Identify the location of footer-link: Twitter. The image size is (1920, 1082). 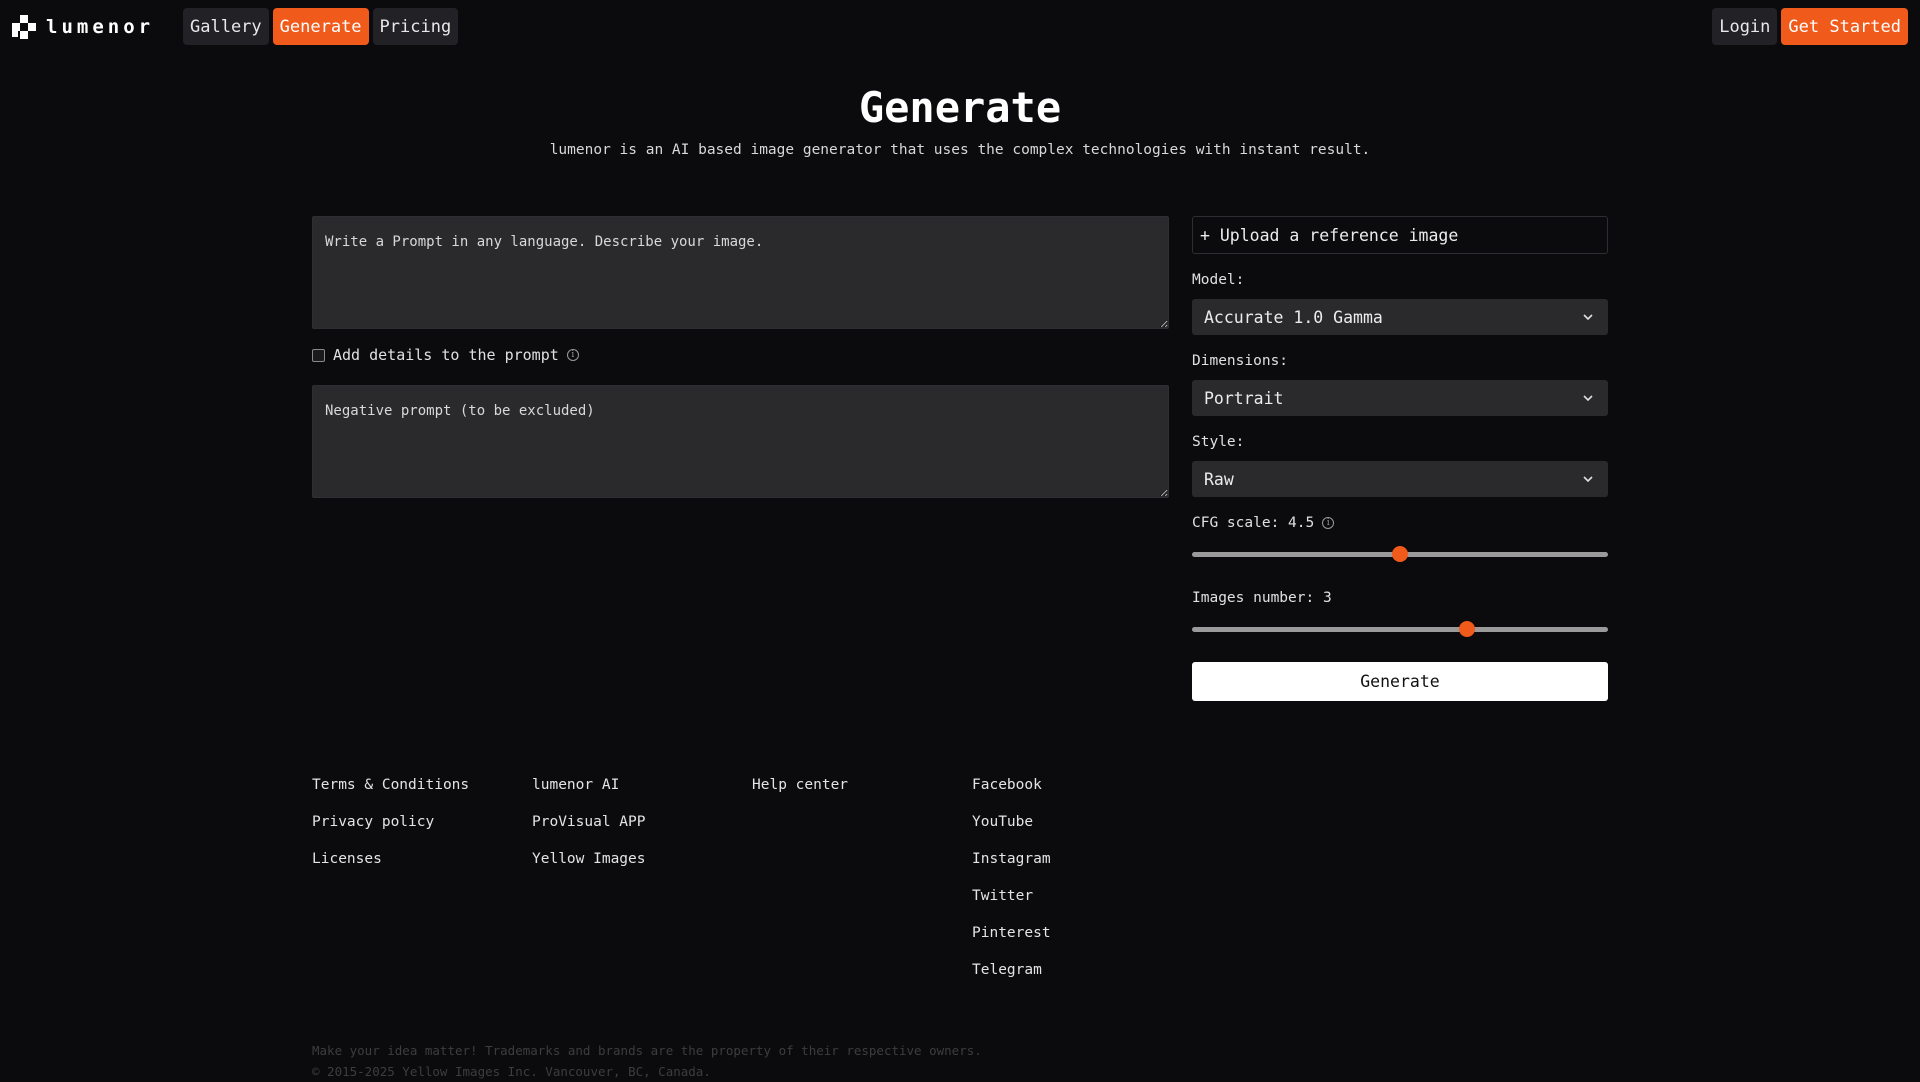
(1011, 904).